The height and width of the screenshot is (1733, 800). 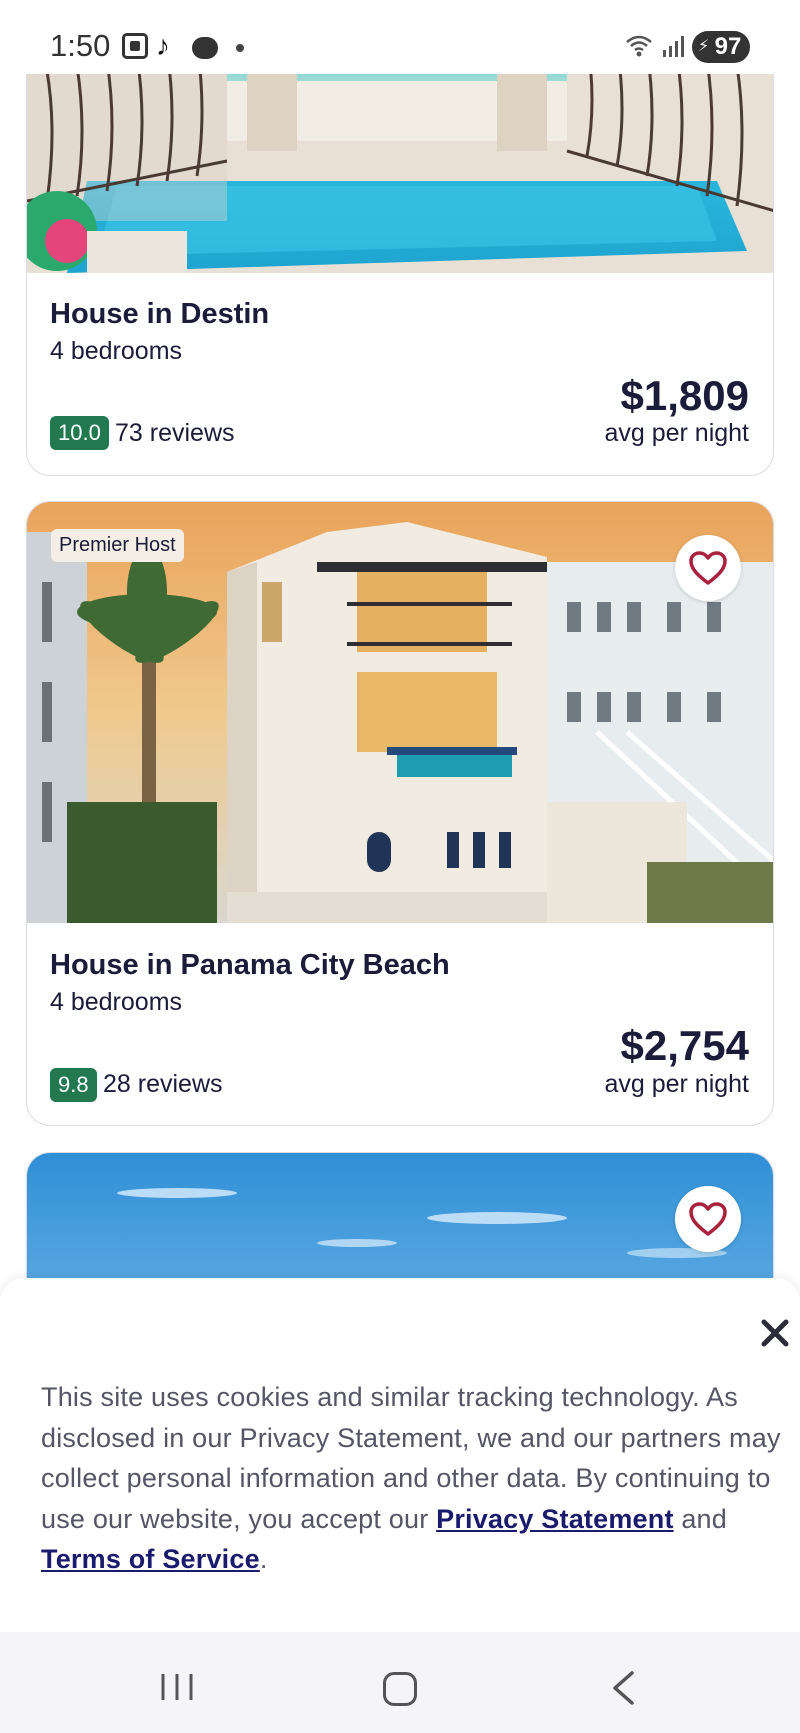 What do you see at coordinates (80, 45) in the screenshot?
I see `status-time: 1:50` at bounding box center [80, 45].